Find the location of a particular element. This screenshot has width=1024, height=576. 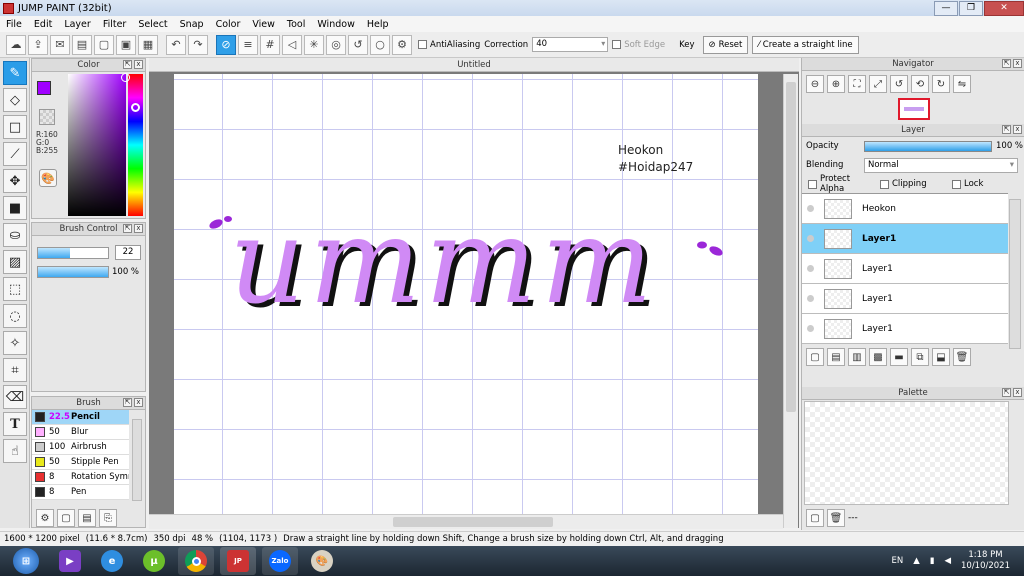

transparent-swatch-icon is located at coordinates (47, 117).